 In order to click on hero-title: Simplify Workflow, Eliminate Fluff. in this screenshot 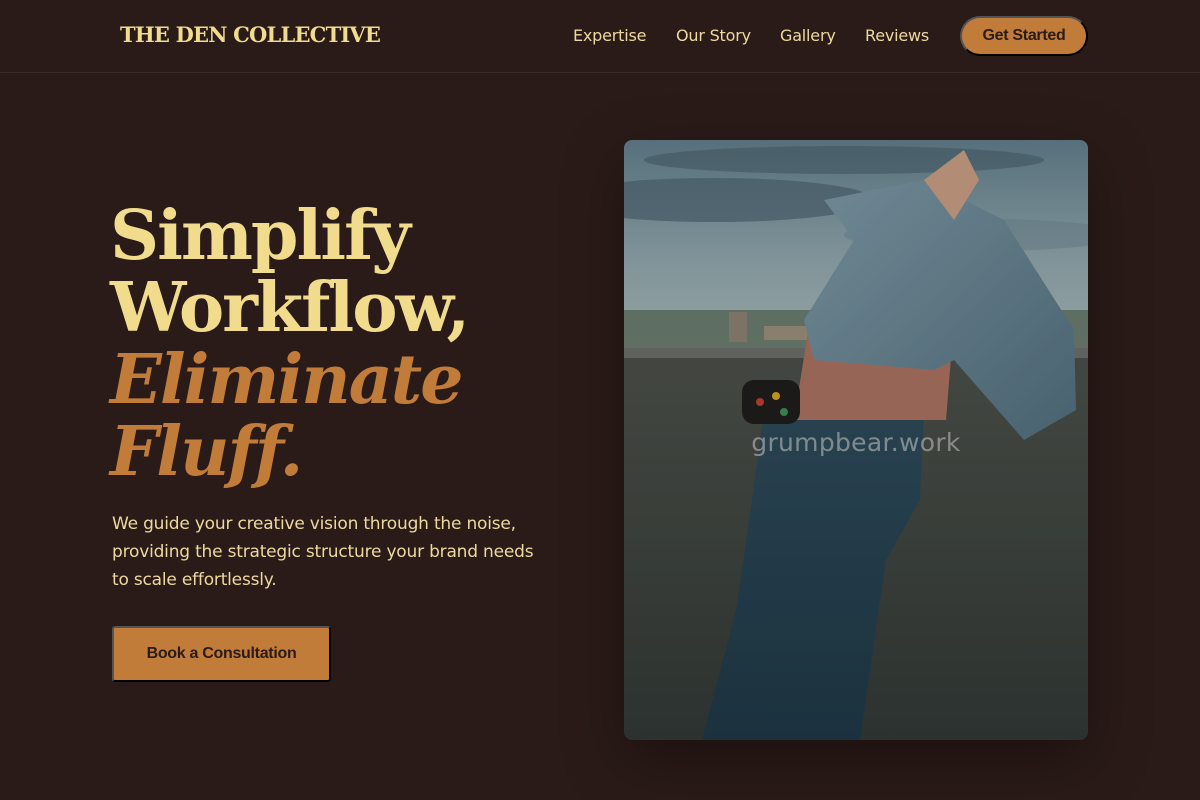, I will do `click(290, 344)`.